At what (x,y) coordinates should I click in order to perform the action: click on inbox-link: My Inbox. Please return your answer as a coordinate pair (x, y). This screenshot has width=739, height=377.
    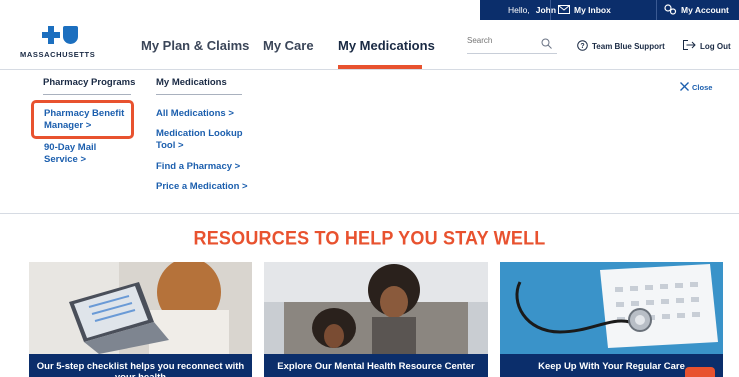
    Looking at the image, I should click on (584, 10).